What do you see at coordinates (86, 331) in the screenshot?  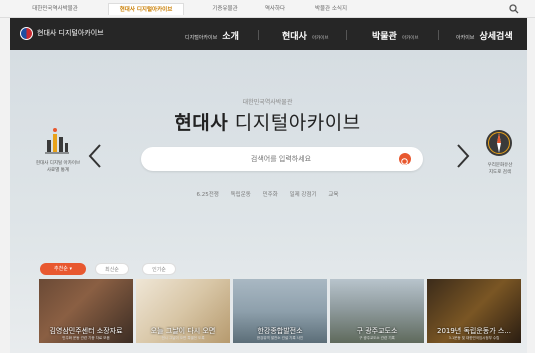 I see `card-title: 김영삼민주센터 소장자료` at bounding box center [86, 331].